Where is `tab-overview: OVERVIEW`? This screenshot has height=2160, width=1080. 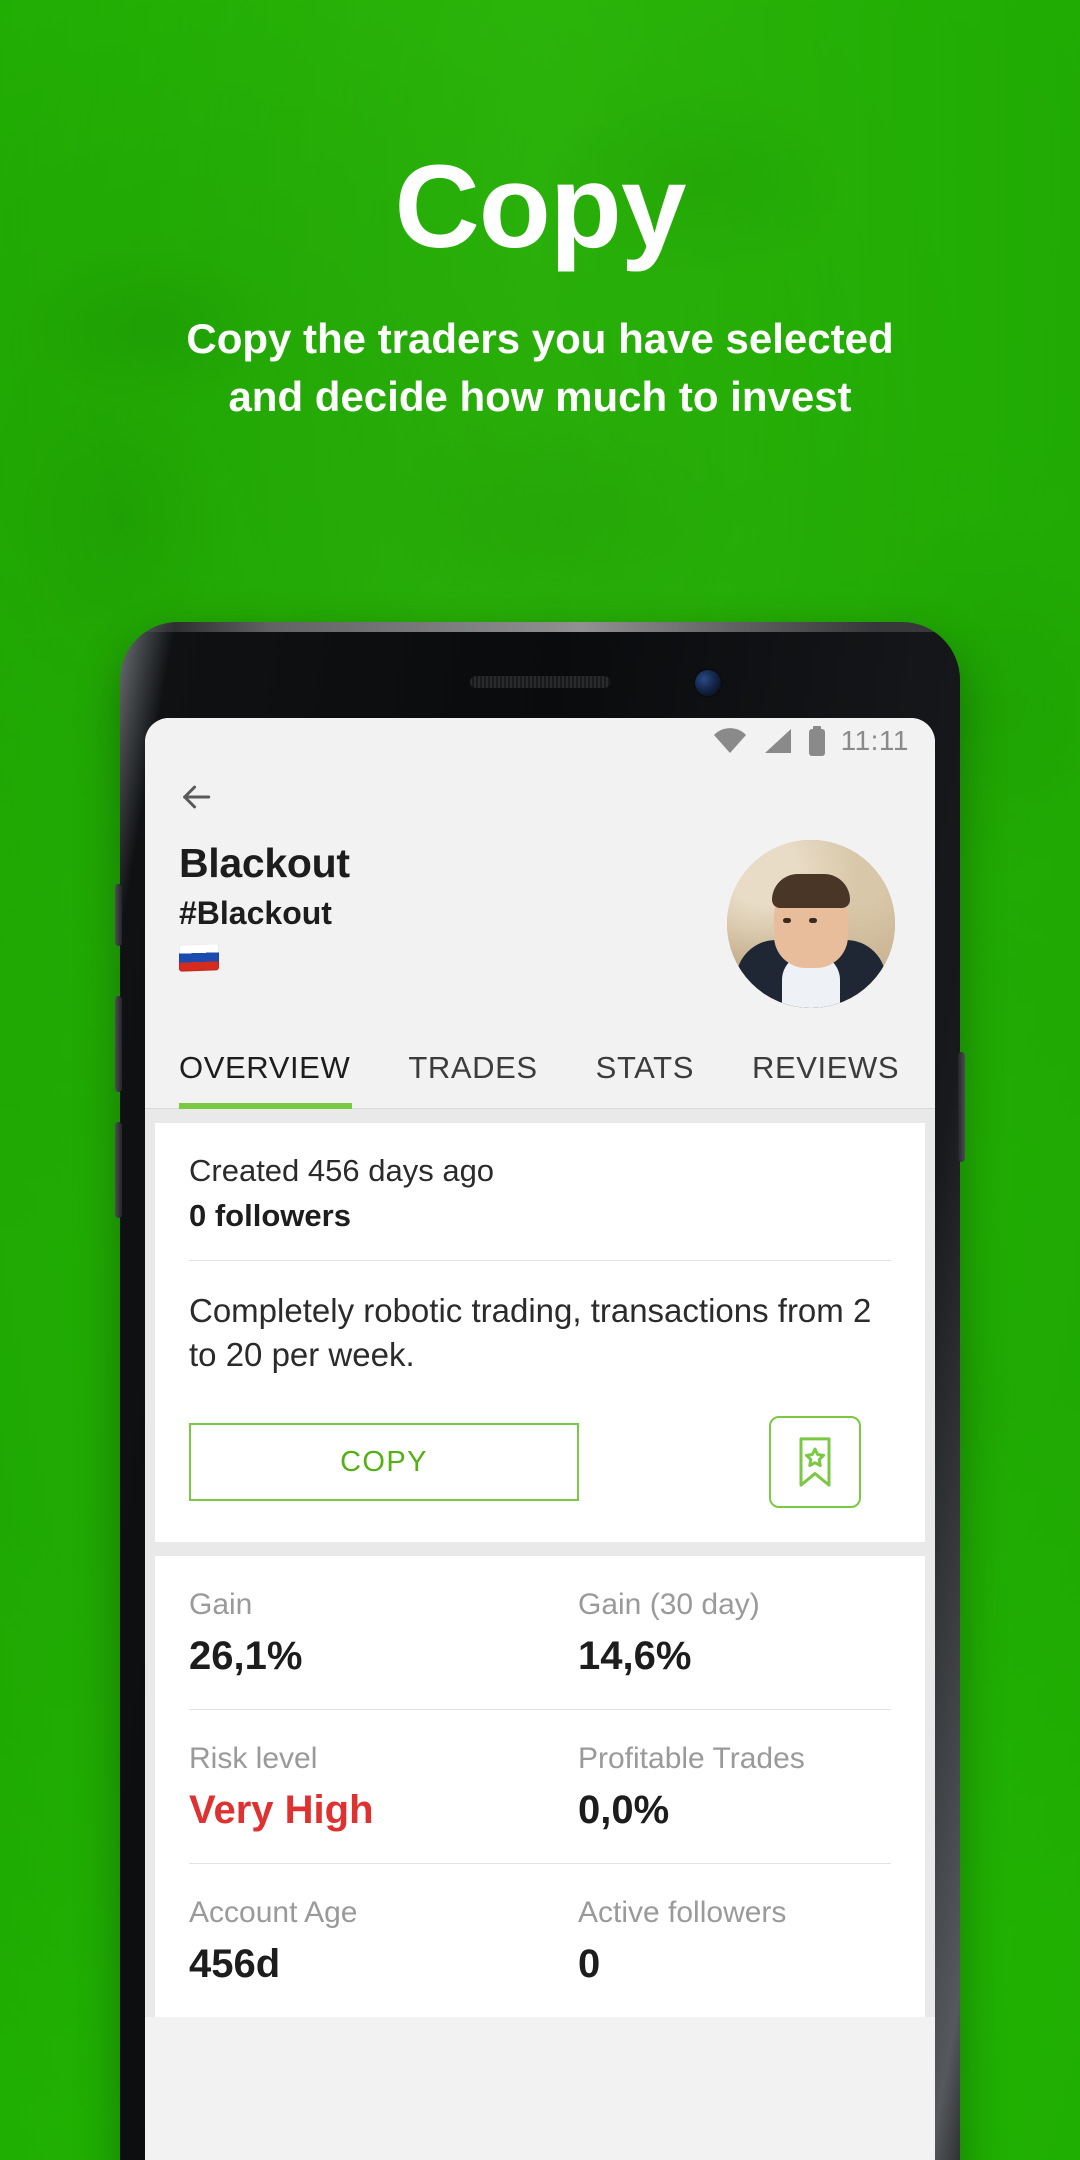 tab-overview: OVERVIEW is located at coordinates (279, 1066).